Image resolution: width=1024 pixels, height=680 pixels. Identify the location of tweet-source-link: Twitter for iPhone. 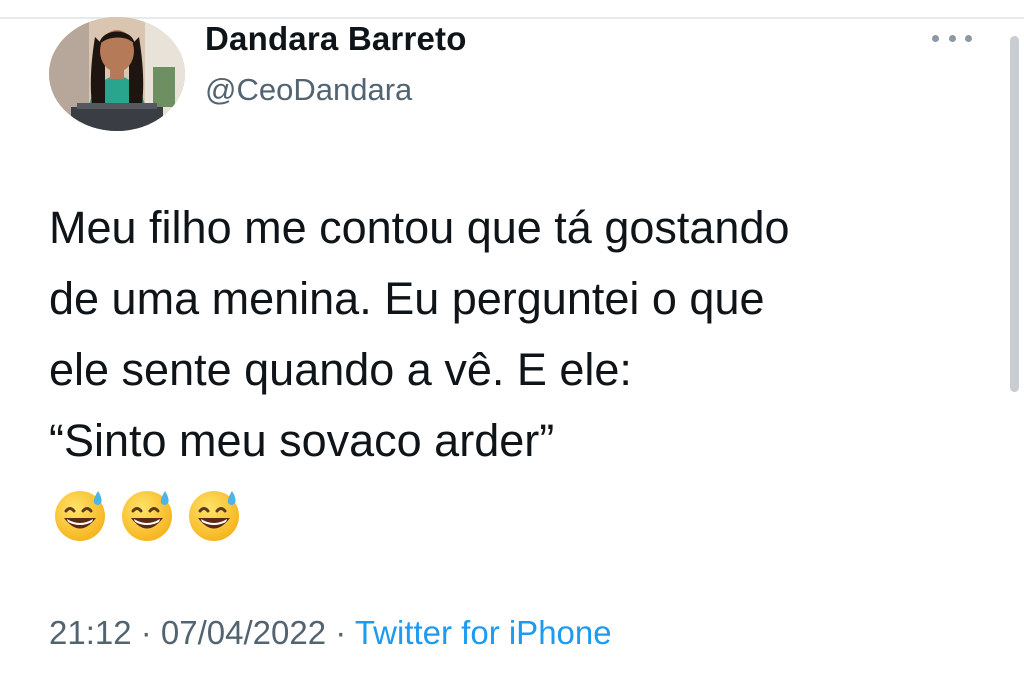
(483, 632).